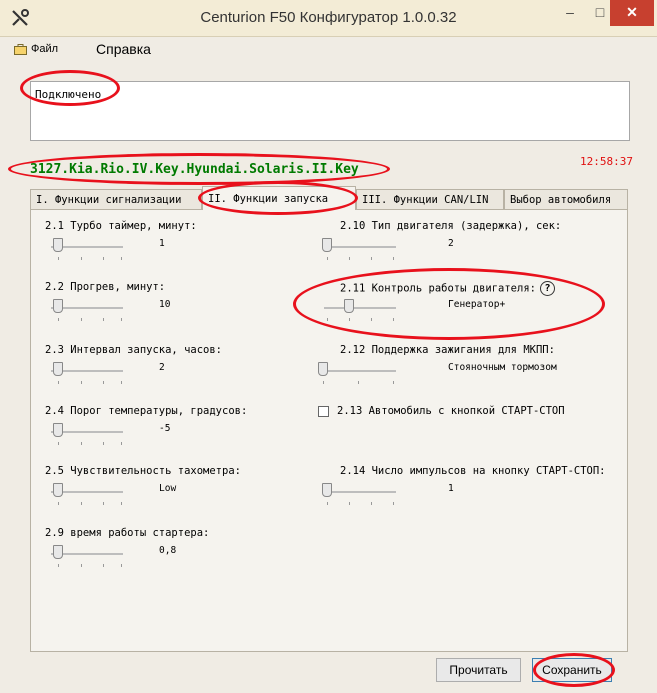 This screenshot has width=657, height=693. I want to click on clock: 12:58:37, so click(606, 161).